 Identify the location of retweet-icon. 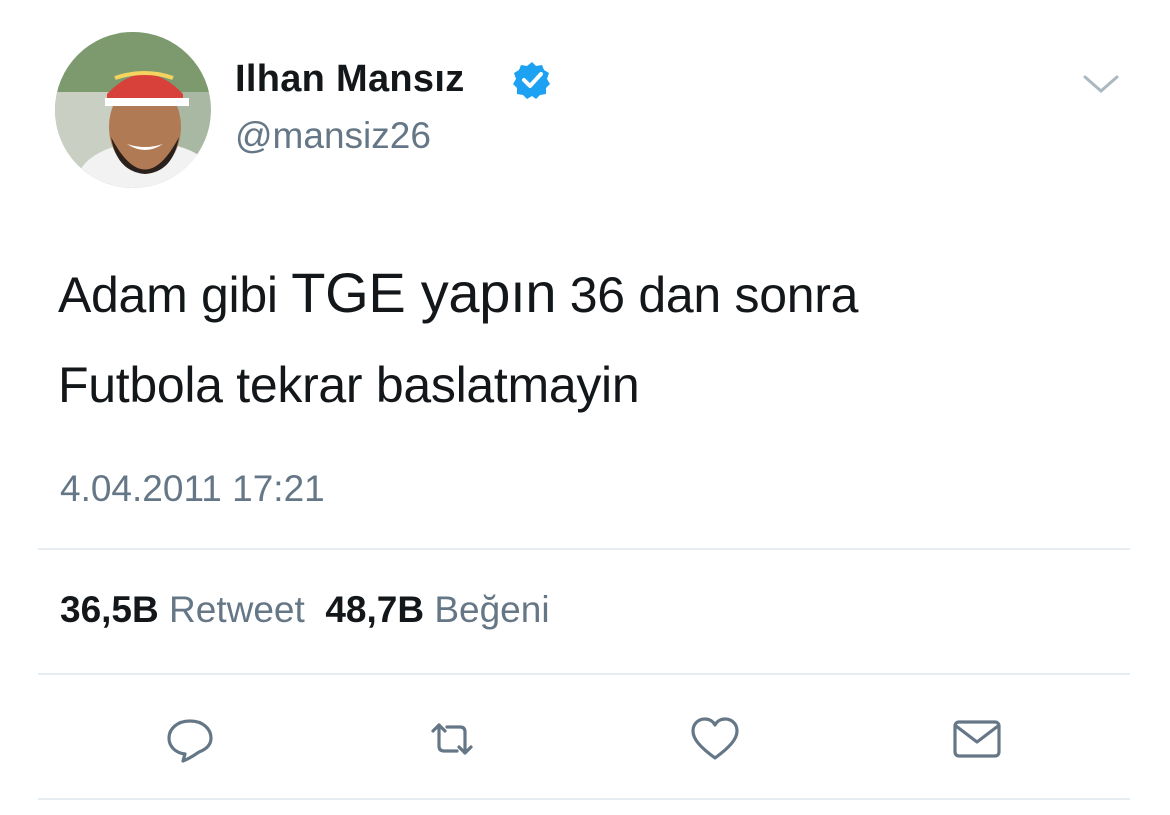
(452, 739).